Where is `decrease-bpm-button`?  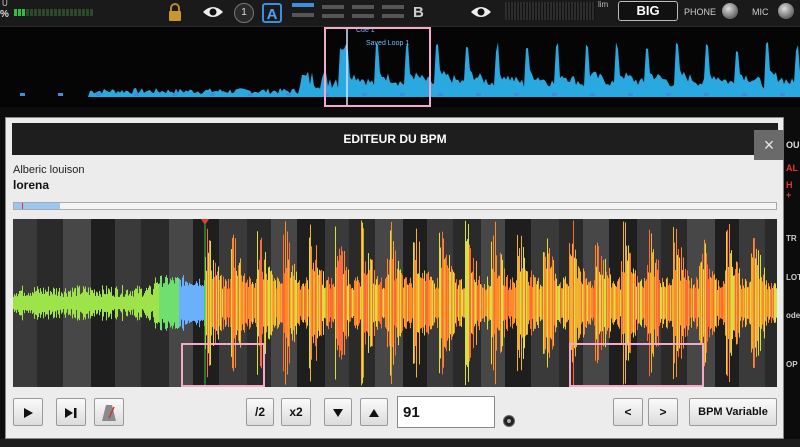
decrease-bpm-button is located at coordinates (338, 412).